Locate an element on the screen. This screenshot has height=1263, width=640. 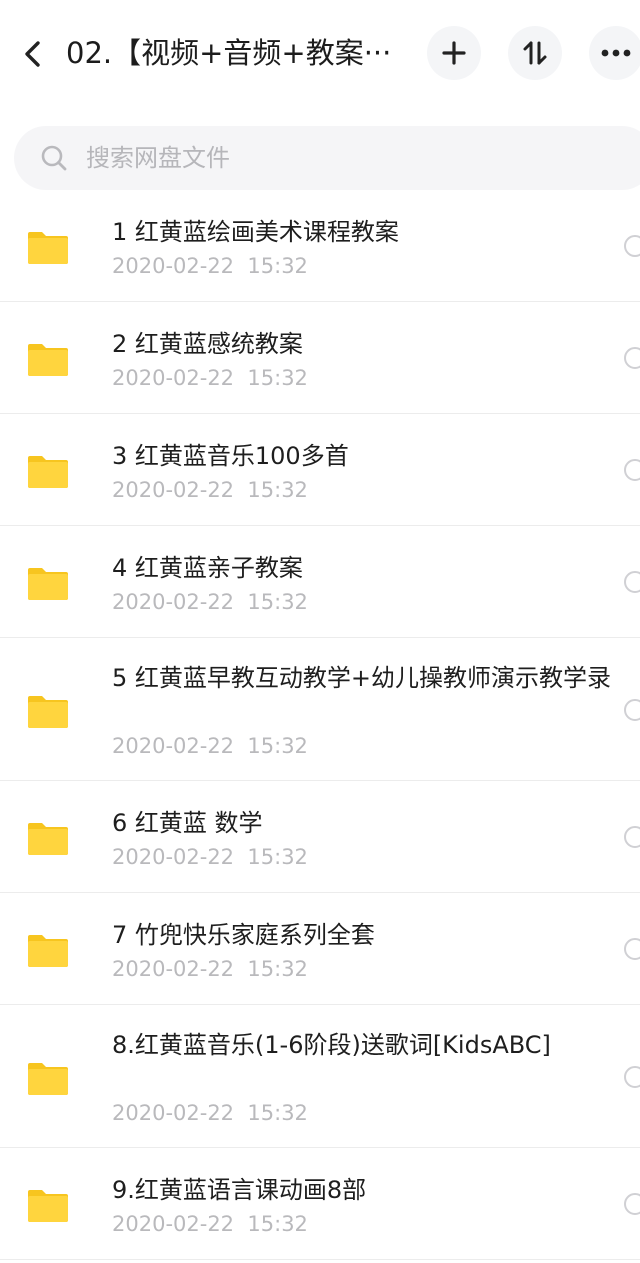
add-button is located at coordinates (454, 53).